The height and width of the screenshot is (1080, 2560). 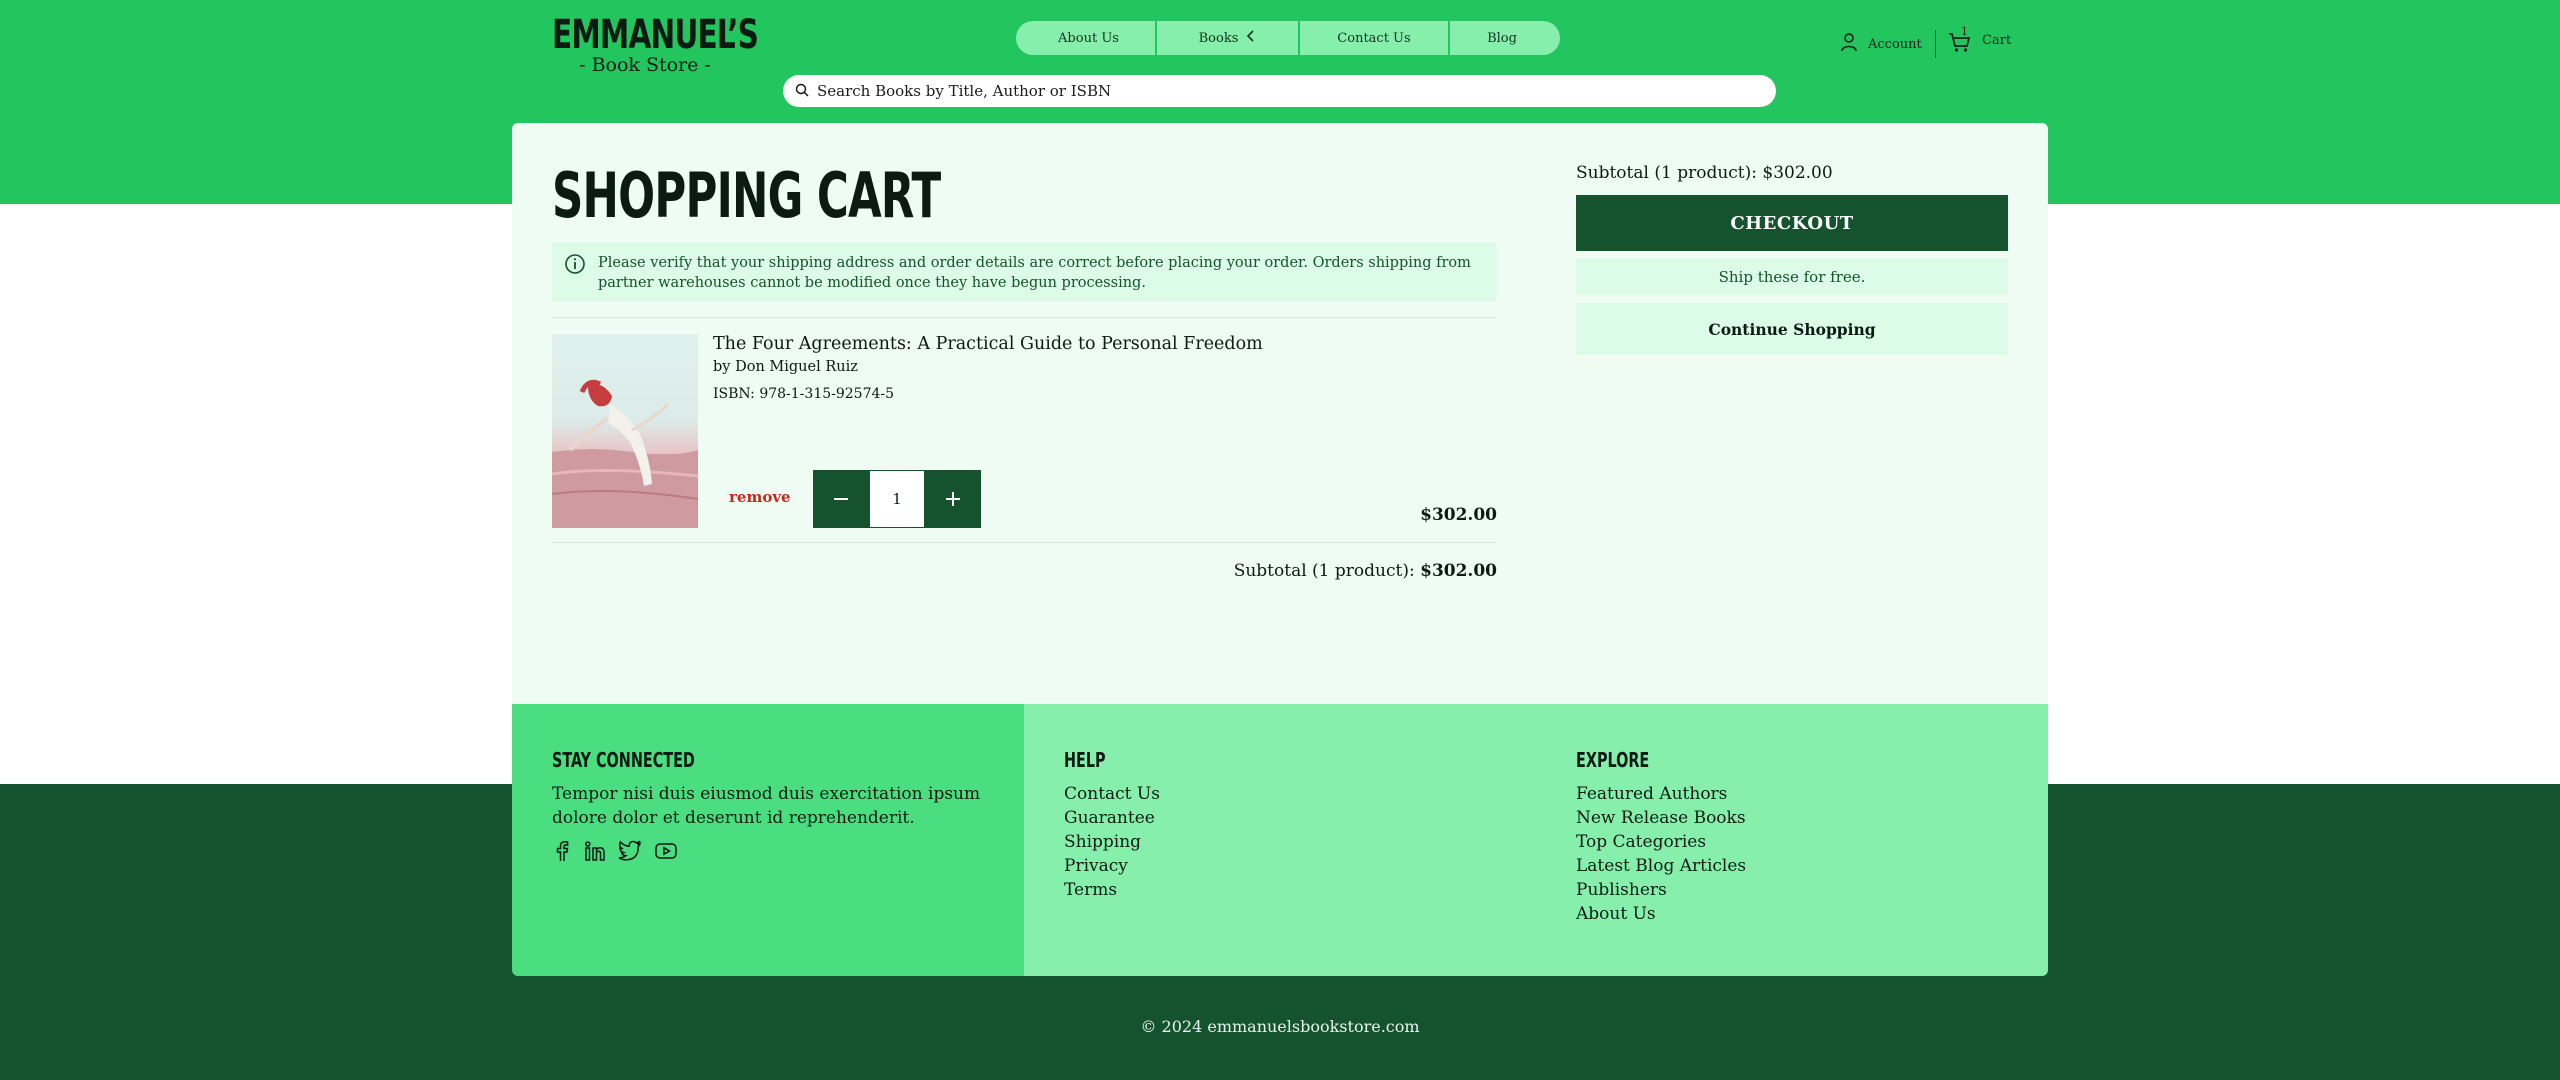 I want to click on item-author: by Don Miguel Ruiz, so click(x=785, y=367).